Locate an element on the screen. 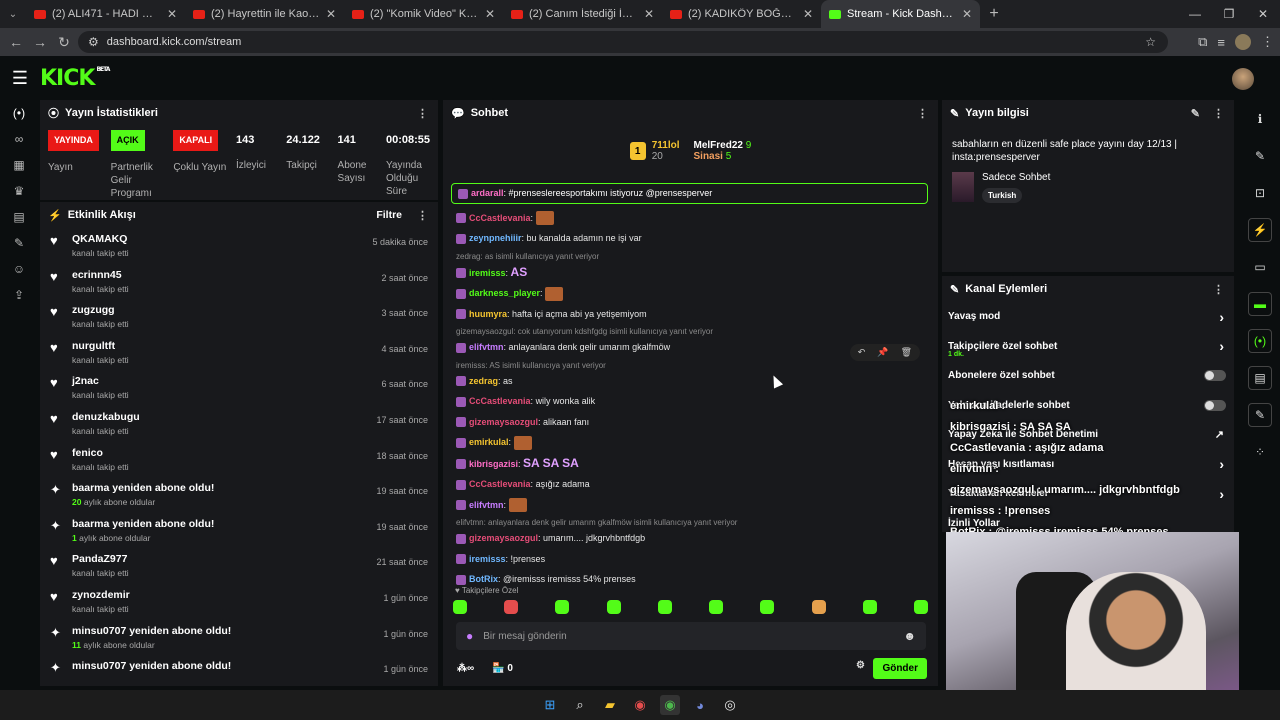 Image resolution: width=1280 pixels, height=720 pixels. channel-action-item: Abonelere özel sohbet is located at coordinates (1088, 376).